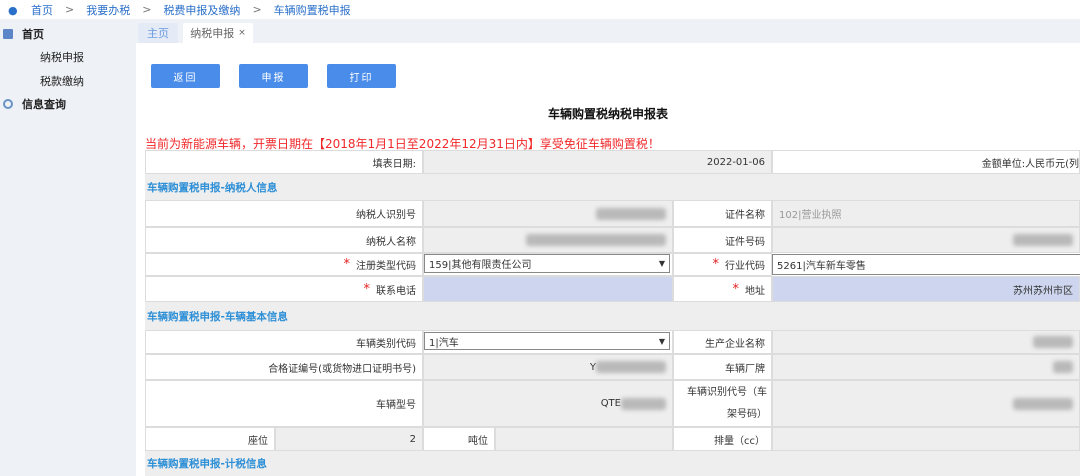 This screenshot has height=476, width=1080. I want to click on form-title: 车辆购置税纳税申报表, so click(607, 114).